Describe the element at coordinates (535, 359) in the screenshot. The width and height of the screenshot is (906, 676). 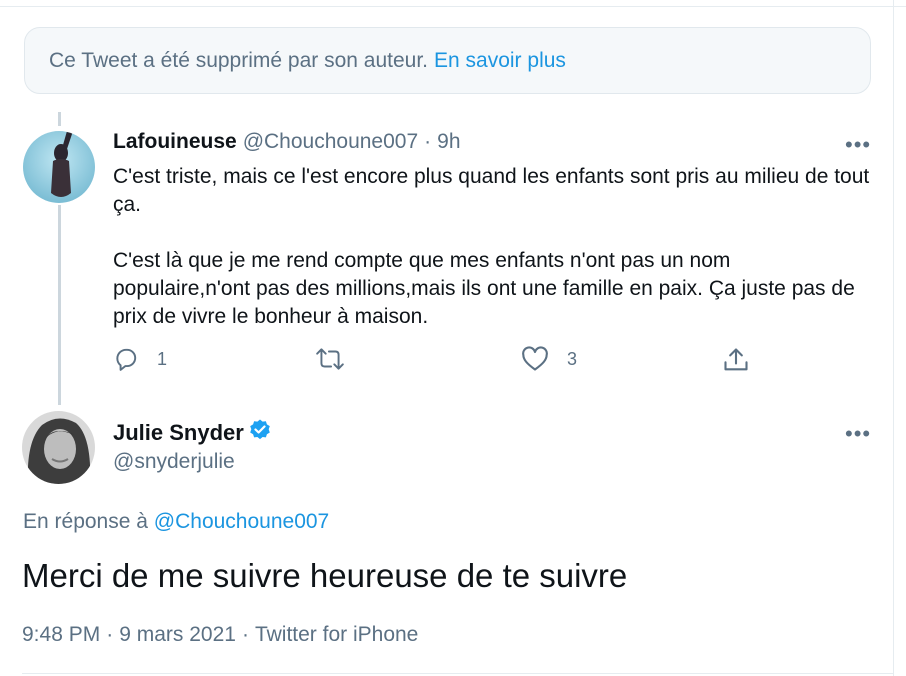
I see `heart-icon` at that location.